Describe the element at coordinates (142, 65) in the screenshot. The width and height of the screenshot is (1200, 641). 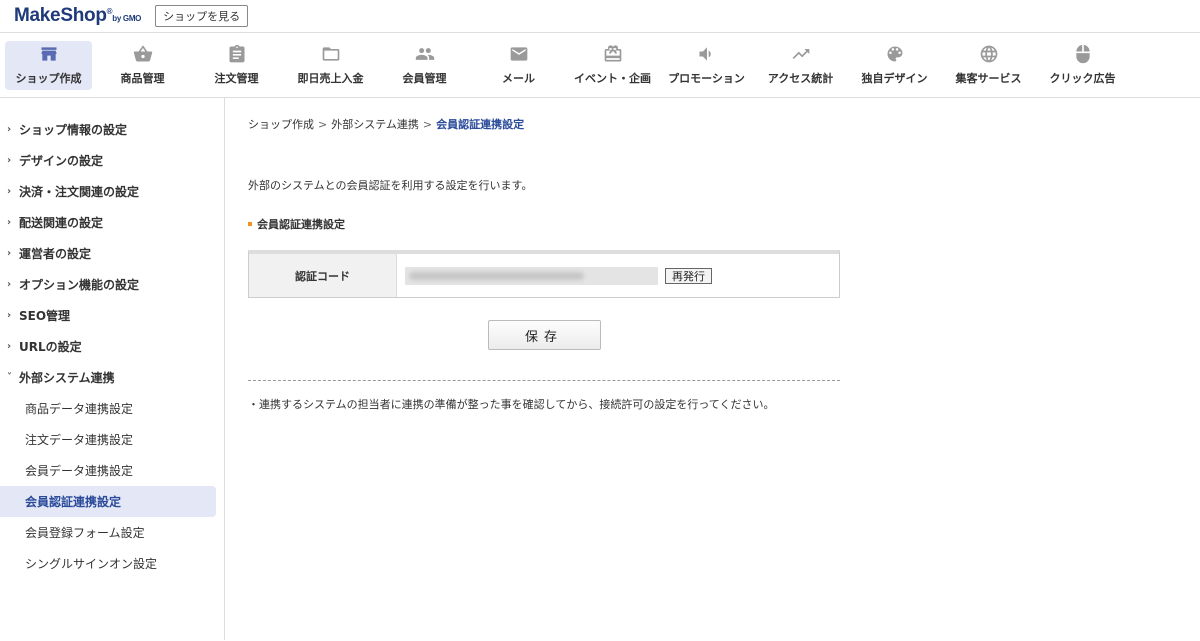
I see `nav-products: 商品管理` at that location.